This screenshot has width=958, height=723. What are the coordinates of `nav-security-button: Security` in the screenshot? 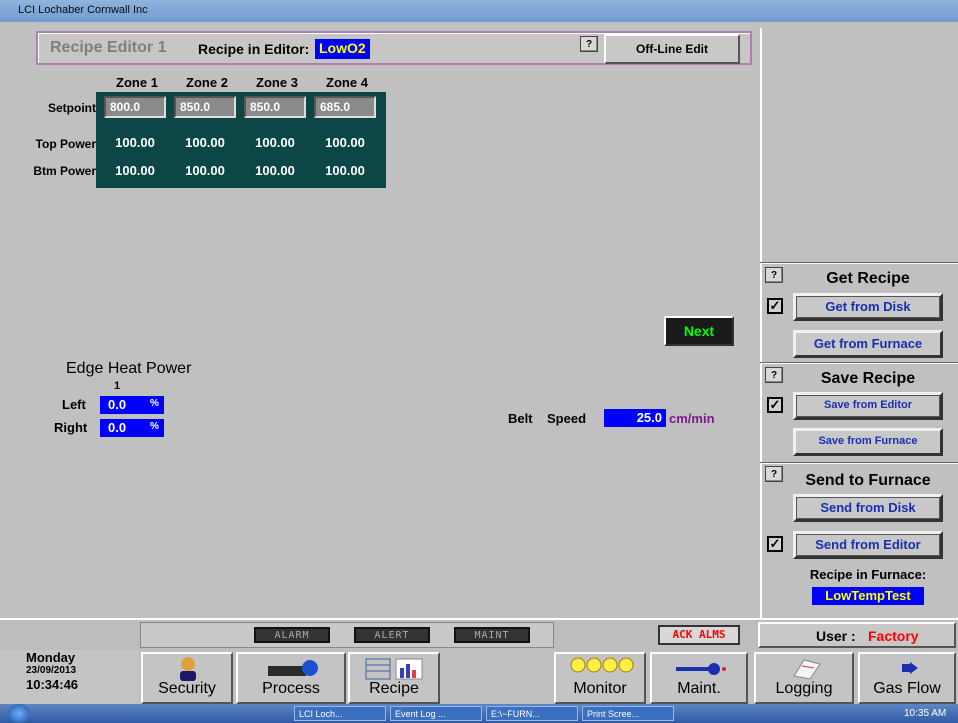 It's located at (187, 678).